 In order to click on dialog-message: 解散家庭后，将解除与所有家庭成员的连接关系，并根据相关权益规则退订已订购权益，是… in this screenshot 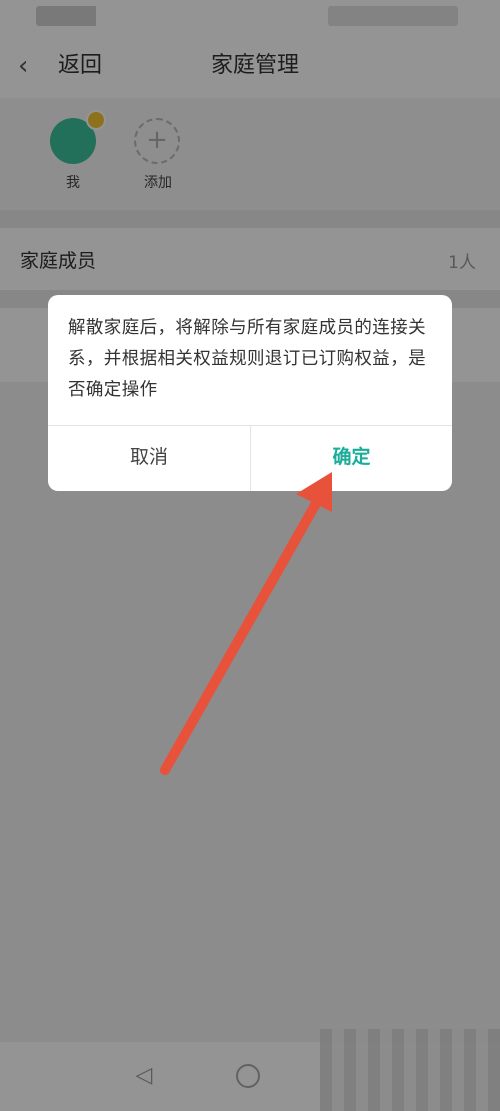, I will do `click(247, 359)`.